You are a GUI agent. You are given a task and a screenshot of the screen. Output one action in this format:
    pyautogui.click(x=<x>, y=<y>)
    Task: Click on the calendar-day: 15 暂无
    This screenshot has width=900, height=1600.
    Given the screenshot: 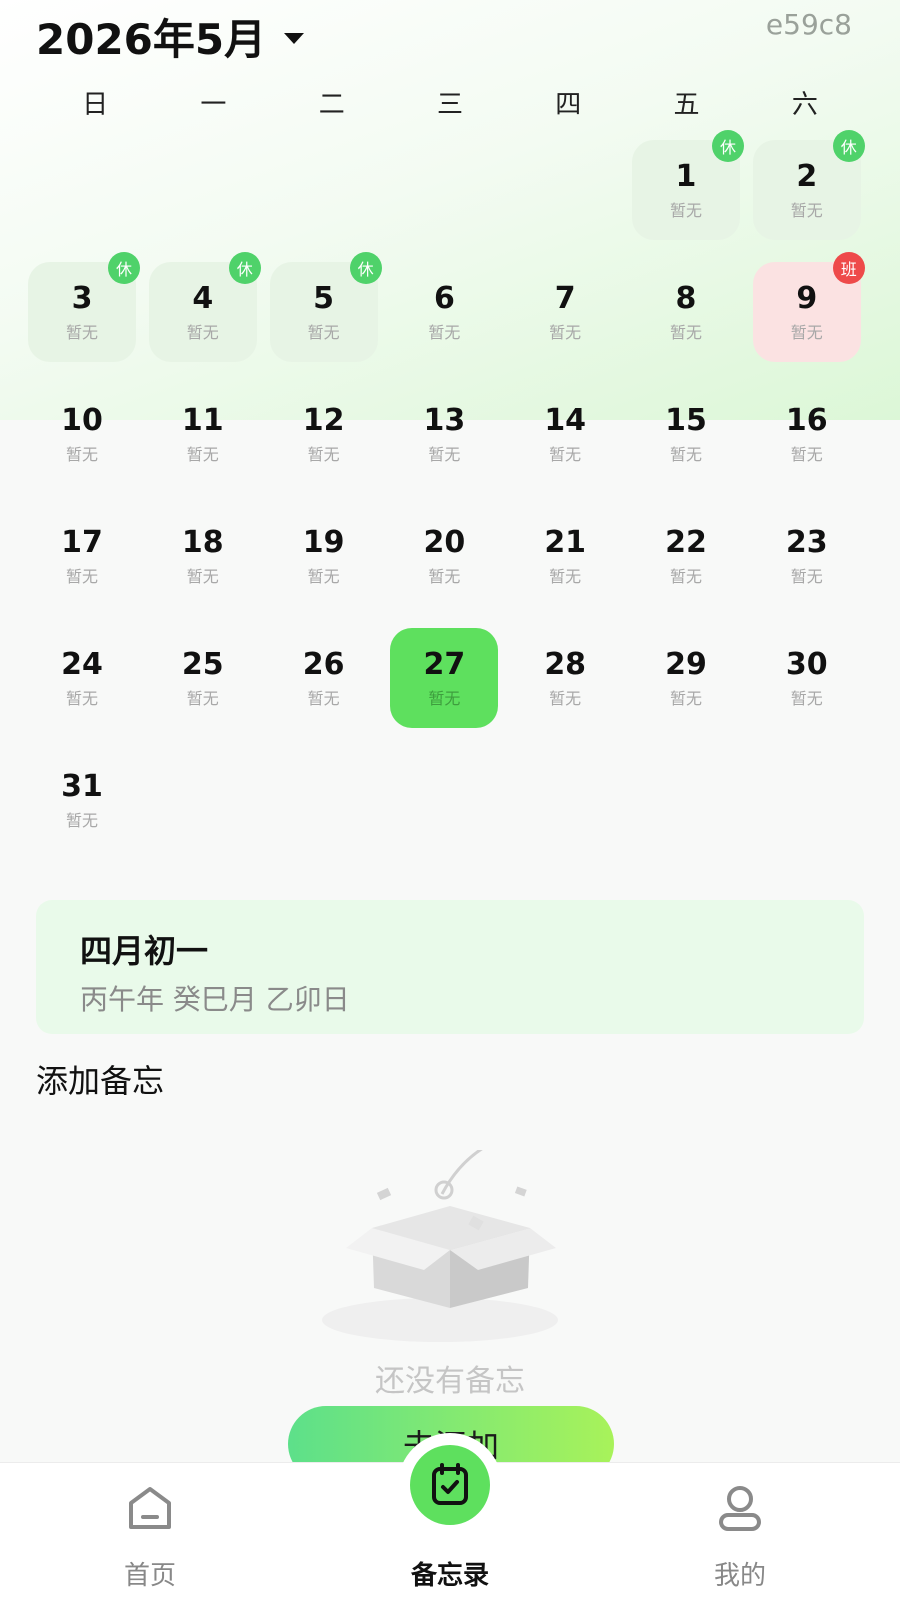 What is the action you would take?
    pyautogui.click(x=686, y=434)
    